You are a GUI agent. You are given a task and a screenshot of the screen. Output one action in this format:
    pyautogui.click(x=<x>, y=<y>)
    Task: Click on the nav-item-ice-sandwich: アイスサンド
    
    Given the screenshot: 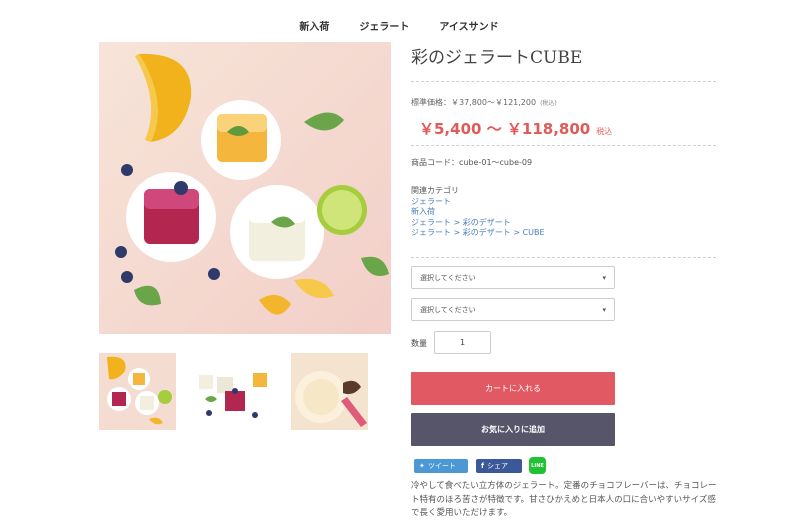 What is the action you would take?
    pyautogui.click(x=468, y=25)
    